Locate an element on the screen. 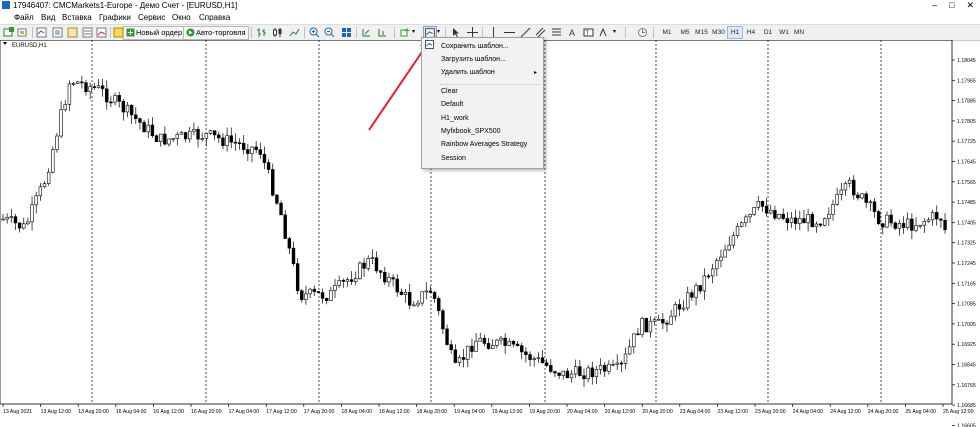 This screenshot has height=427, width=980. timeframe-m30: M30 is located at coordinates (718, 32).